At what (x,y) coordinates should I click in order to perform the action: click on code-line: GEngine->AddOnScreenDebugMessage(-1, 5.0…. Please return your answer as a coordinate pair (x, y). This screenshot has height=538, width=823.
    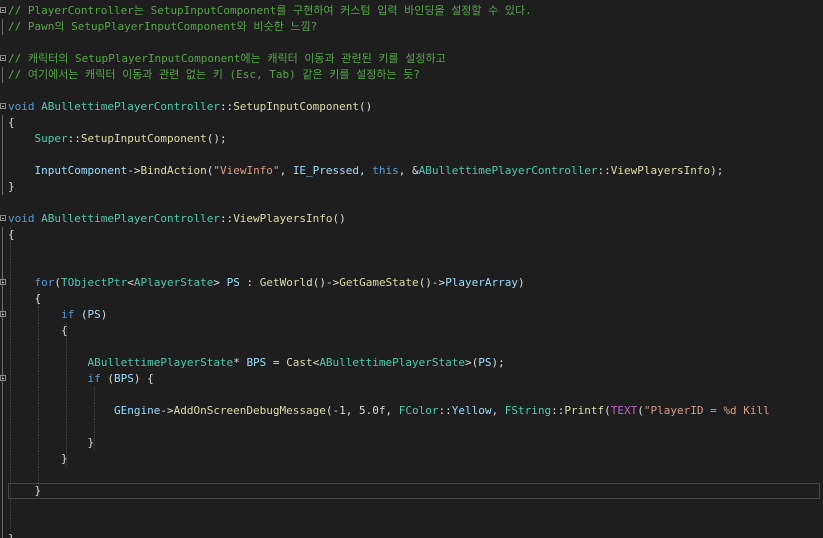
    Looking at the image, I should click on (411, 411).